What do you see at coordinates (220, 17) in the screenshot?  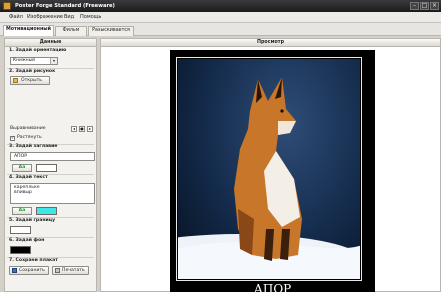 I see `menu-bar: Файл Изображение Вид Помощь` at bounding box center [220, 17].